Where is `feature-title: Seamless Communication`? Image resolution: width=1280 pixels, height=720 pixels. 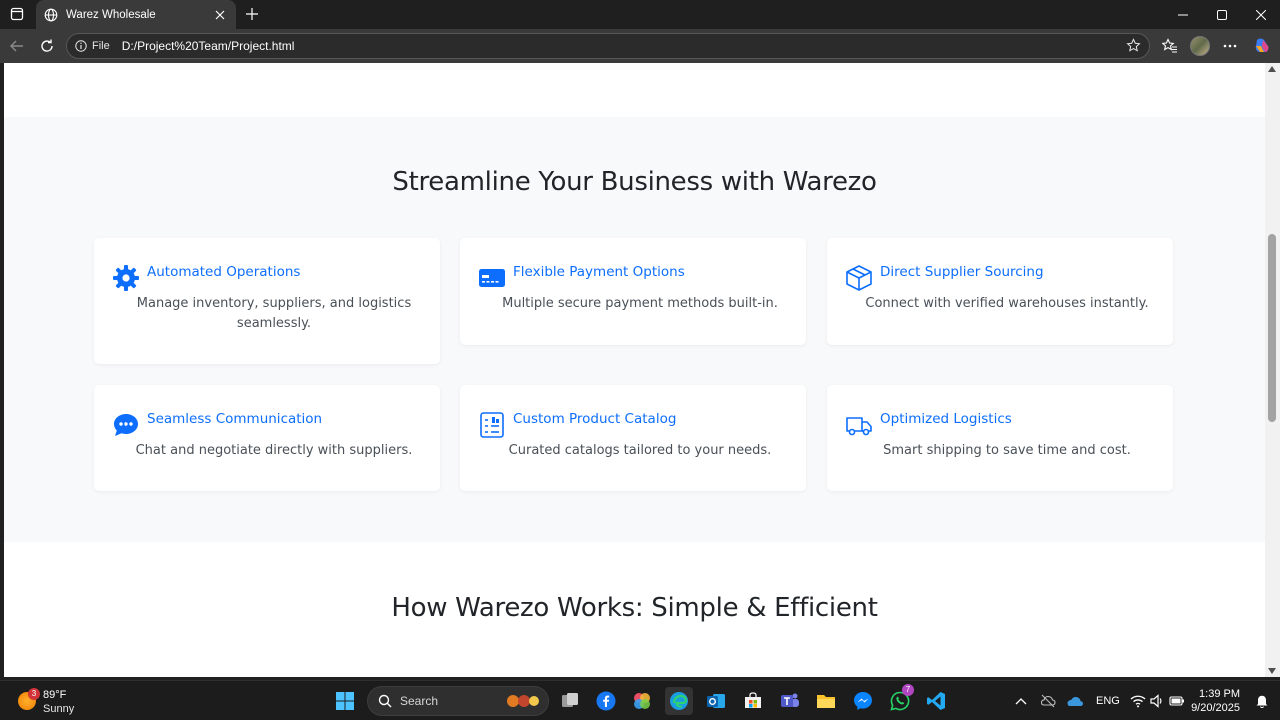 feature-title: Seamless Communication is located at coordinates (235, 419).